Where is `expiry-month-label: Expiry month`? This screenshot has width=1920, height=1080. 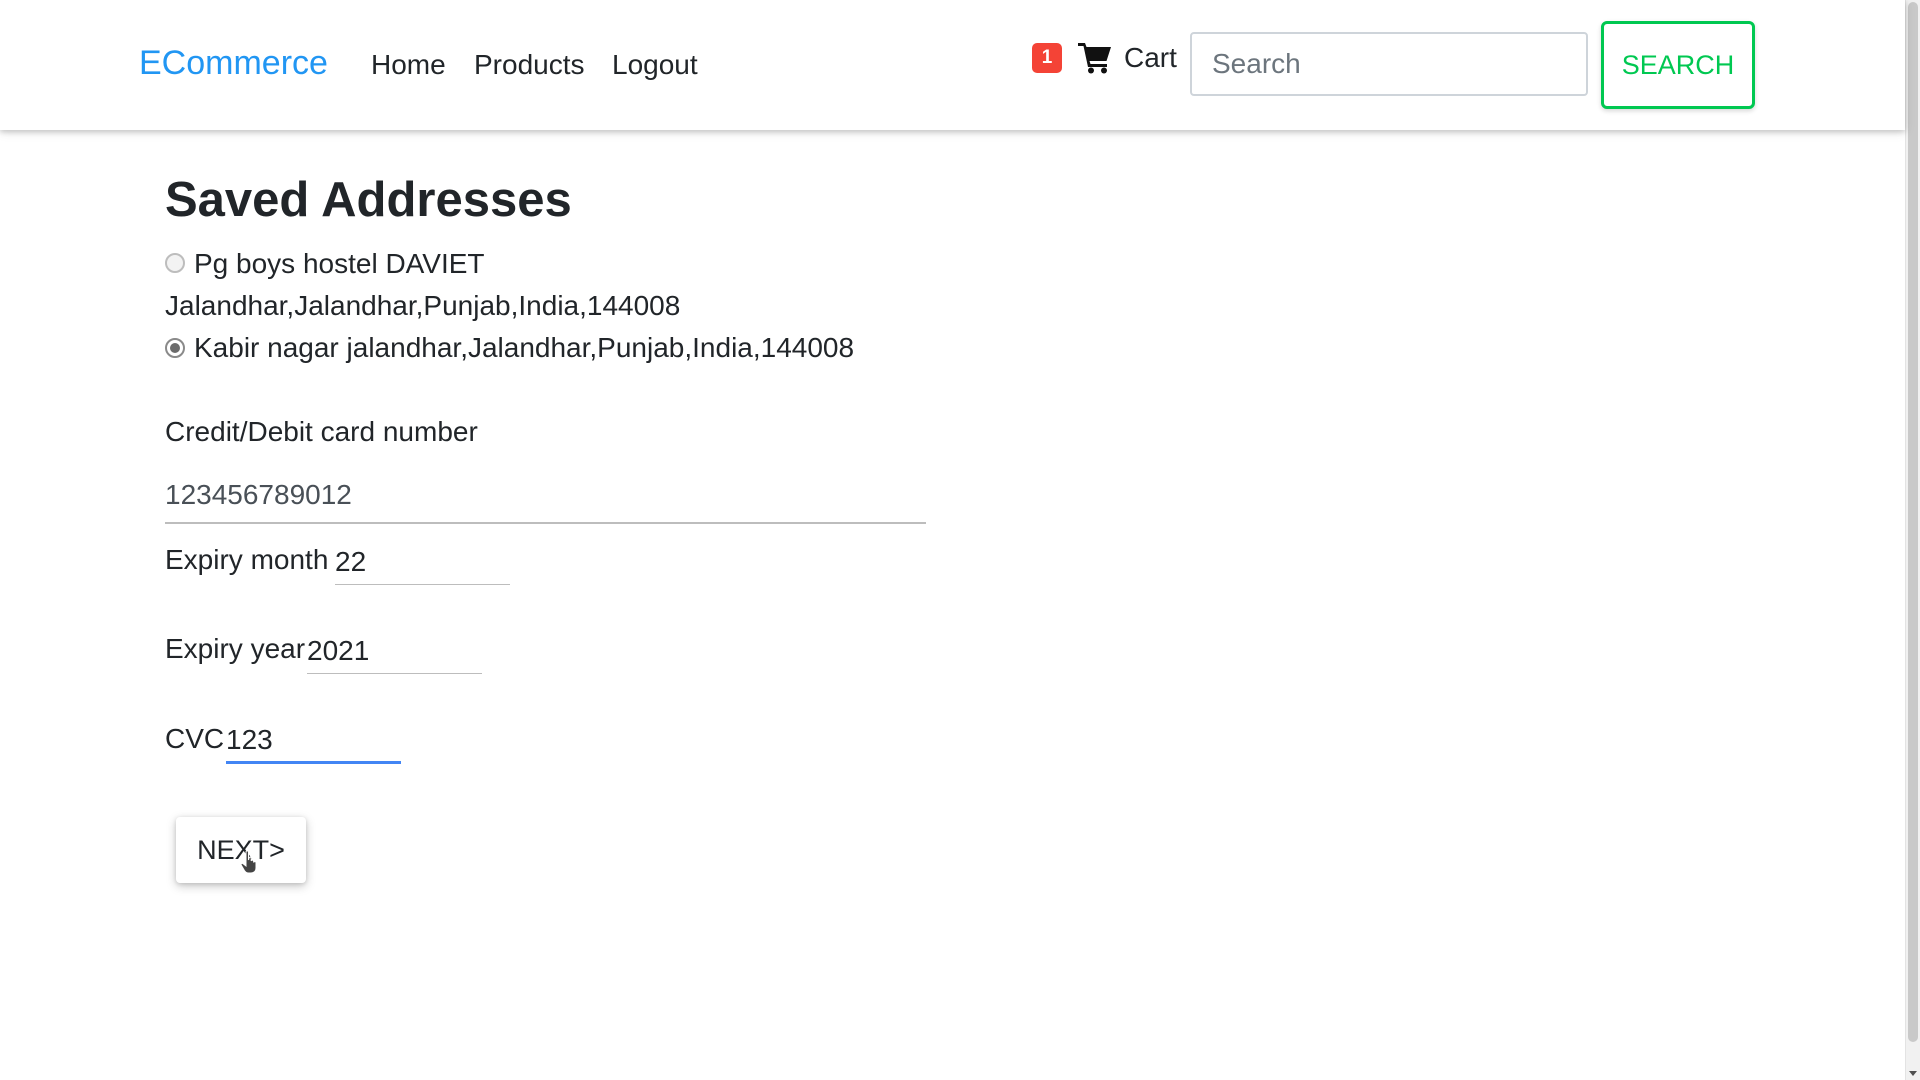
expiry-month-label: Expiry month is located at coordinates (247, 559).